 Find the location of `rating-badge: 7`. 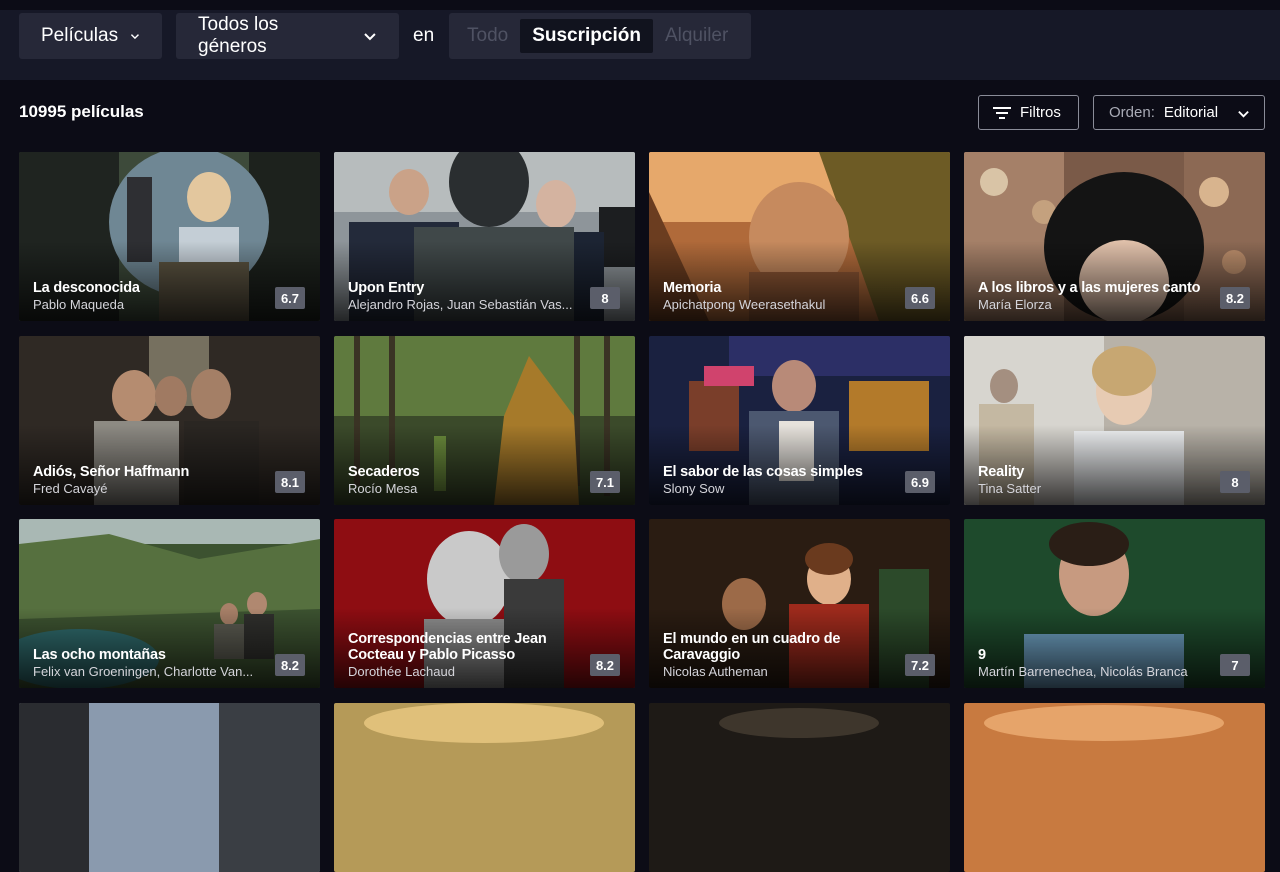

rating-badge: 7 is located at coordinates (1235, 665).